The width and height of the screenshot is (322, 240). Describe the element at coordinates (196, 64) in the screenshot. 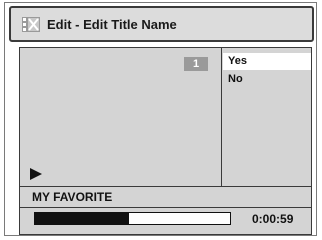

I see `chapter-number-badge: 1` at that location.